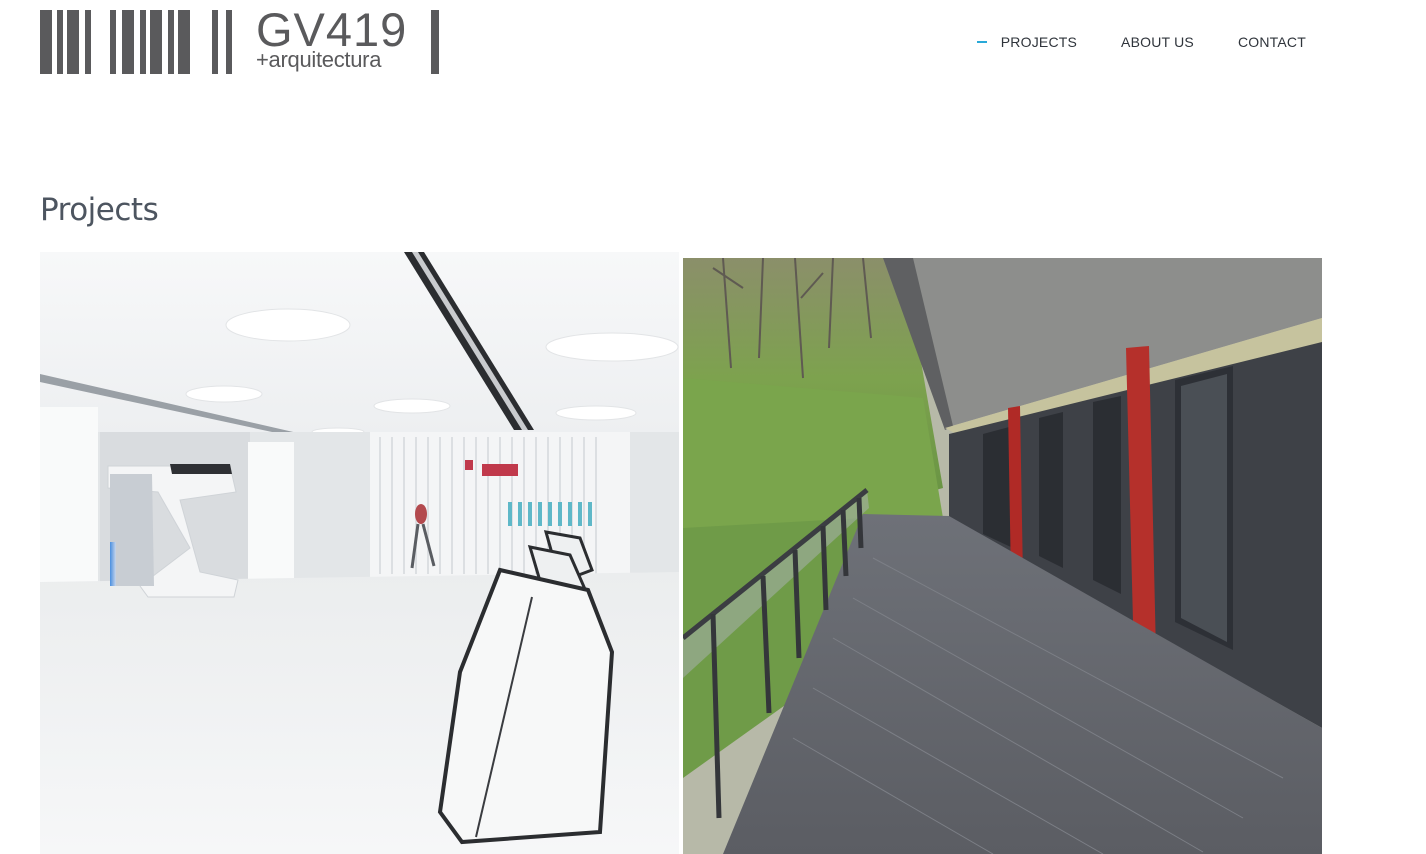 The width and height of the screenshot is (1426, 854). Describe the element at coordinates (331, 37) in the screenshot. I see `logo-wordmark: GV419 +arquitectura` at that location.